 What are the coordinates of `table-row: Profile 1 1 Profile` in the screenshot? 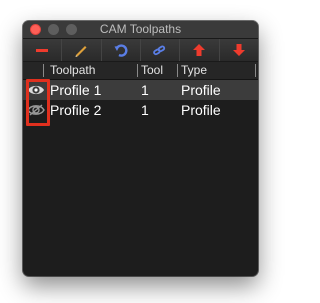 It's located at (140, 90).